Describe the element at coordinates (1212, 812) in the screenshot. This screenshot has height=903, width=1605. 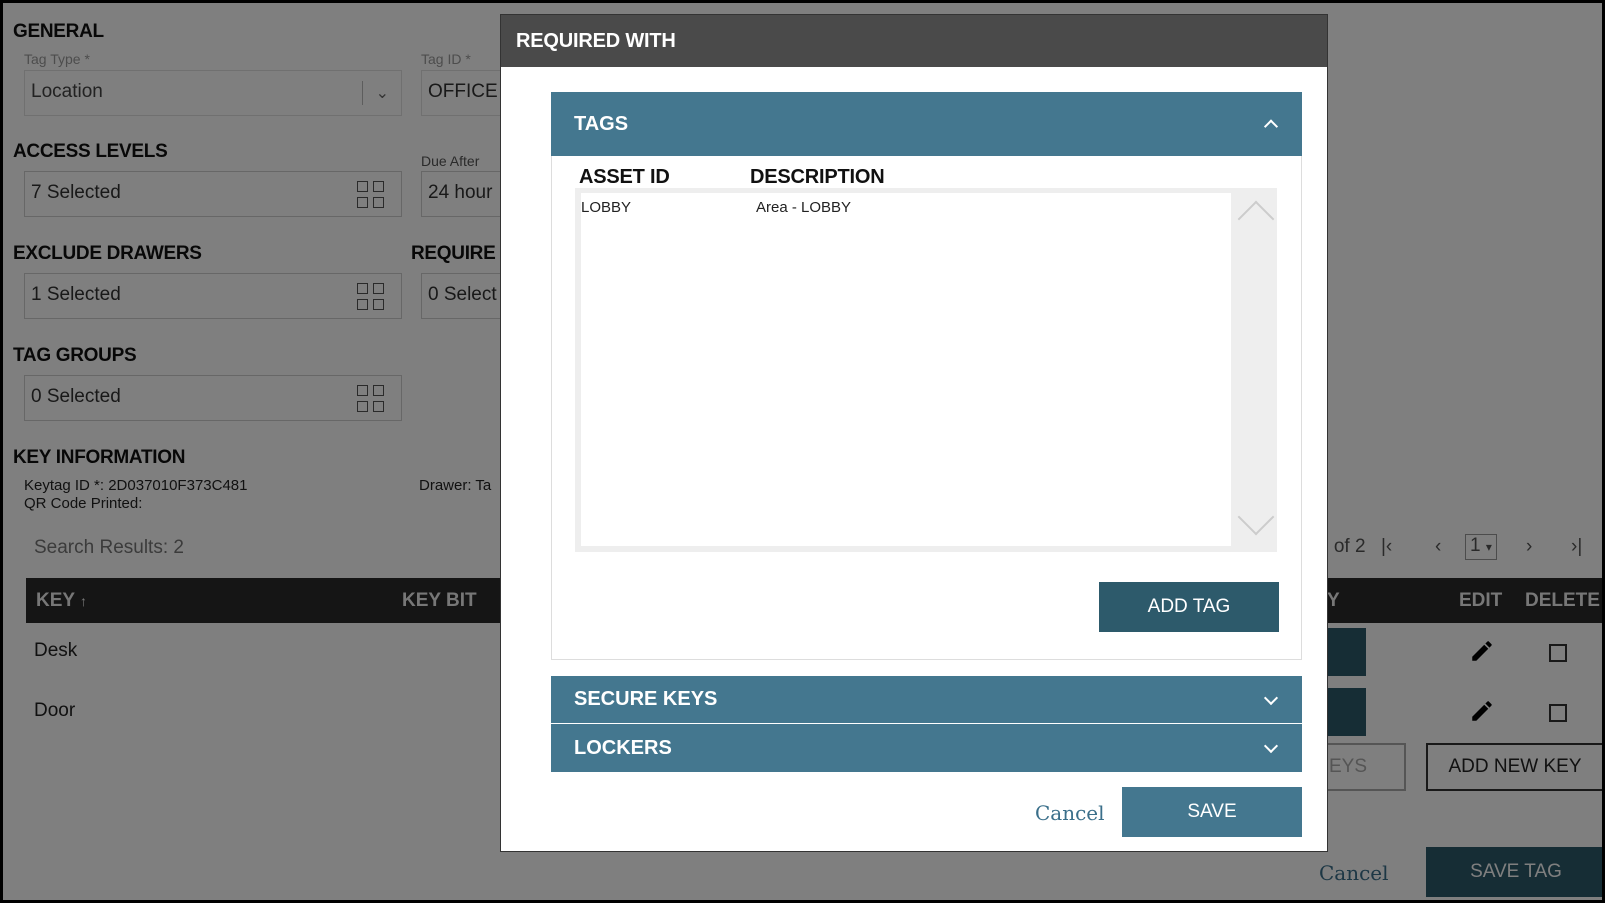
I see `dialog-save-button: SAVE` at that location.